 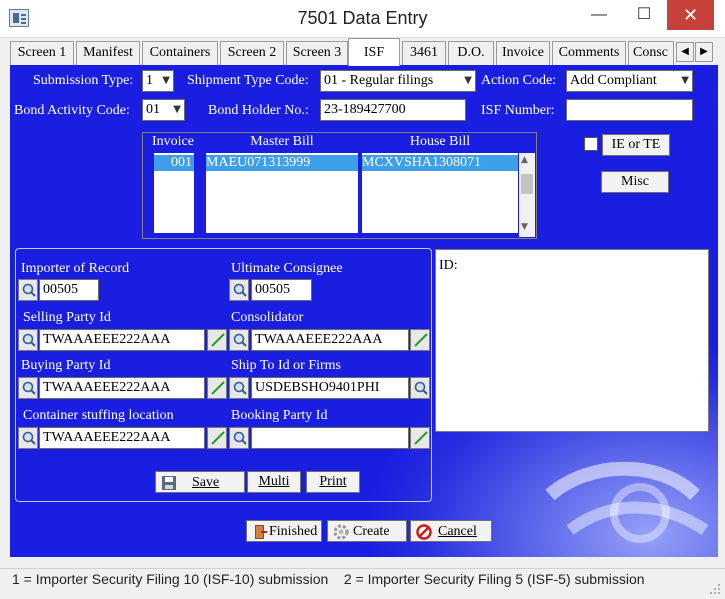 What do you see at coordinates (206, 482) in the screenshot?
I see `save-label: Save` at bounding box center [206, 482].